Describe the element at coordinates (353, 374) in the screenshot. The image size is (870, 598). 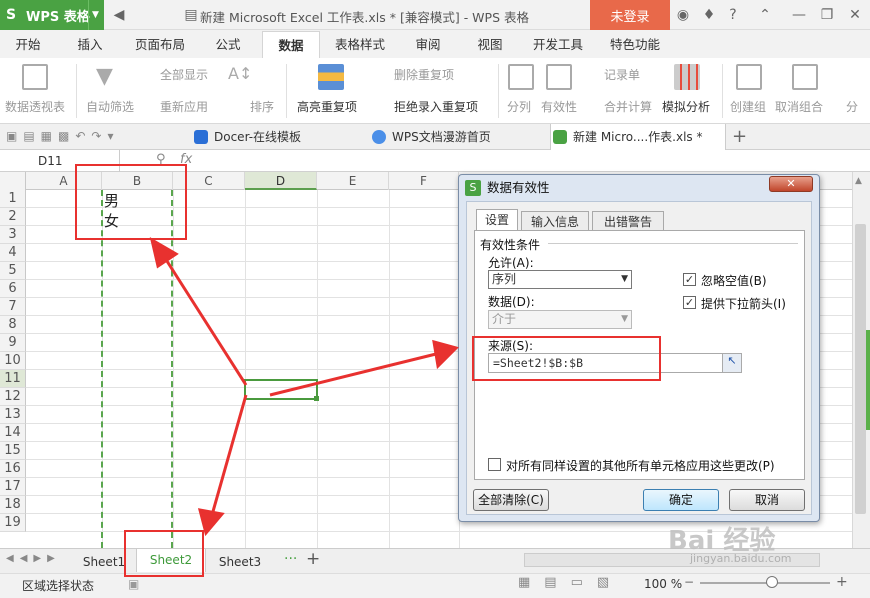
I see `arrow-to-source` at that location.